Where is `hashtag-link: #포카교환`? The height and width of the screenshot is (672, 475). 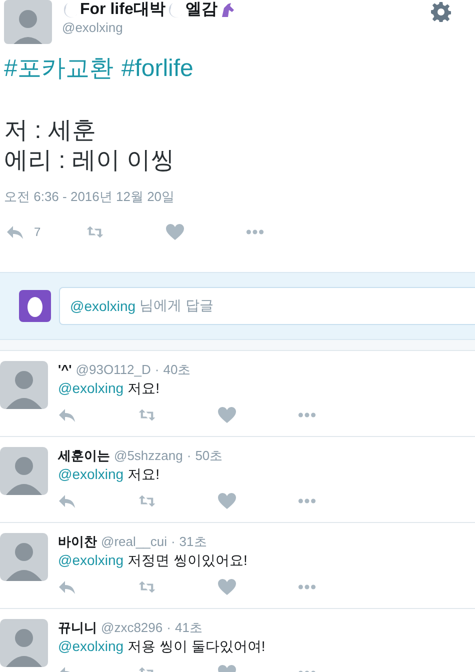 hashtag-link: #포카교환 is located at coordinates (59, 69).